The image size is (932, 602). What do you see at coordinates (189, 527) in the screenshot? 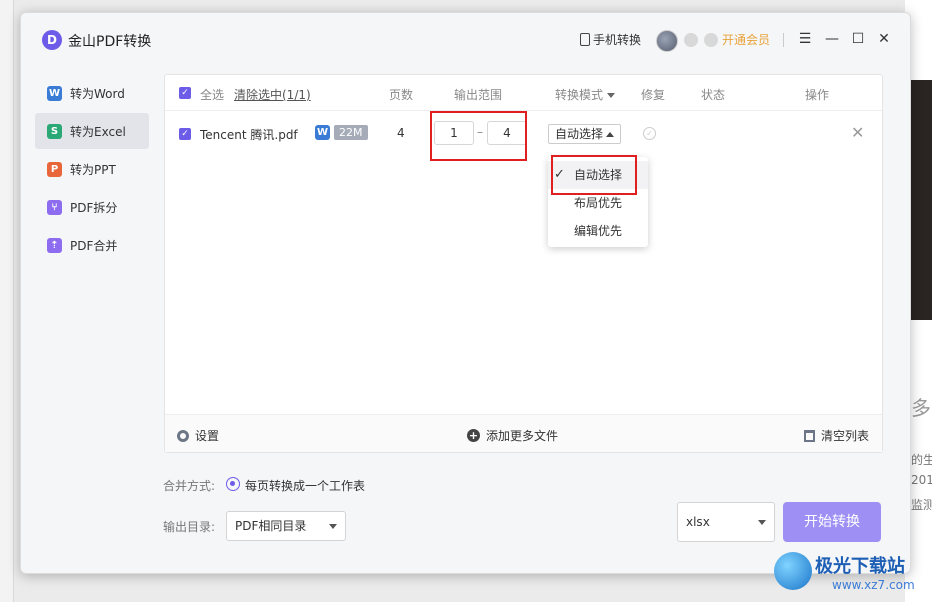
I see `output-dir-label: 输出目录:` at bounding box center [189, 527].